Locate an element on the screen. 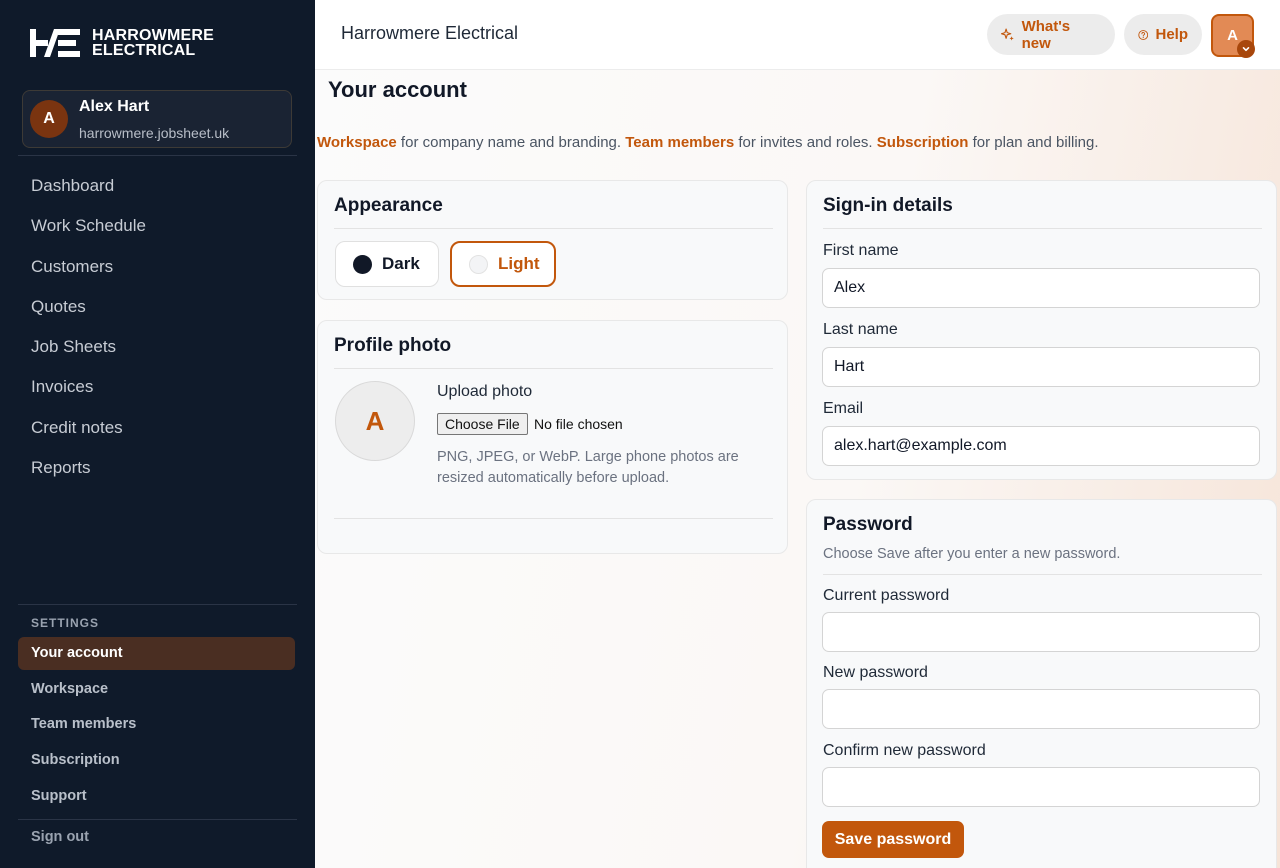 This screenshot has width=1280, height=868. nav-item-dashboard: Dashboard is located at coordinates (157, 186).